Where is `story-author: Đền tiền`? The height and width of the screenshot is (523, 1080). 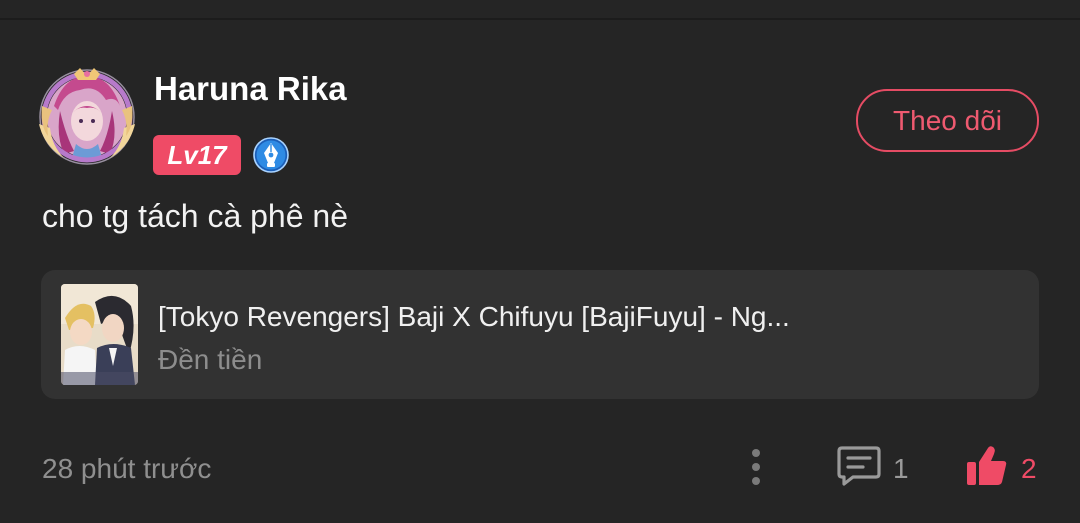
story-author: Đền tiền is located at coordinates (210, 359).